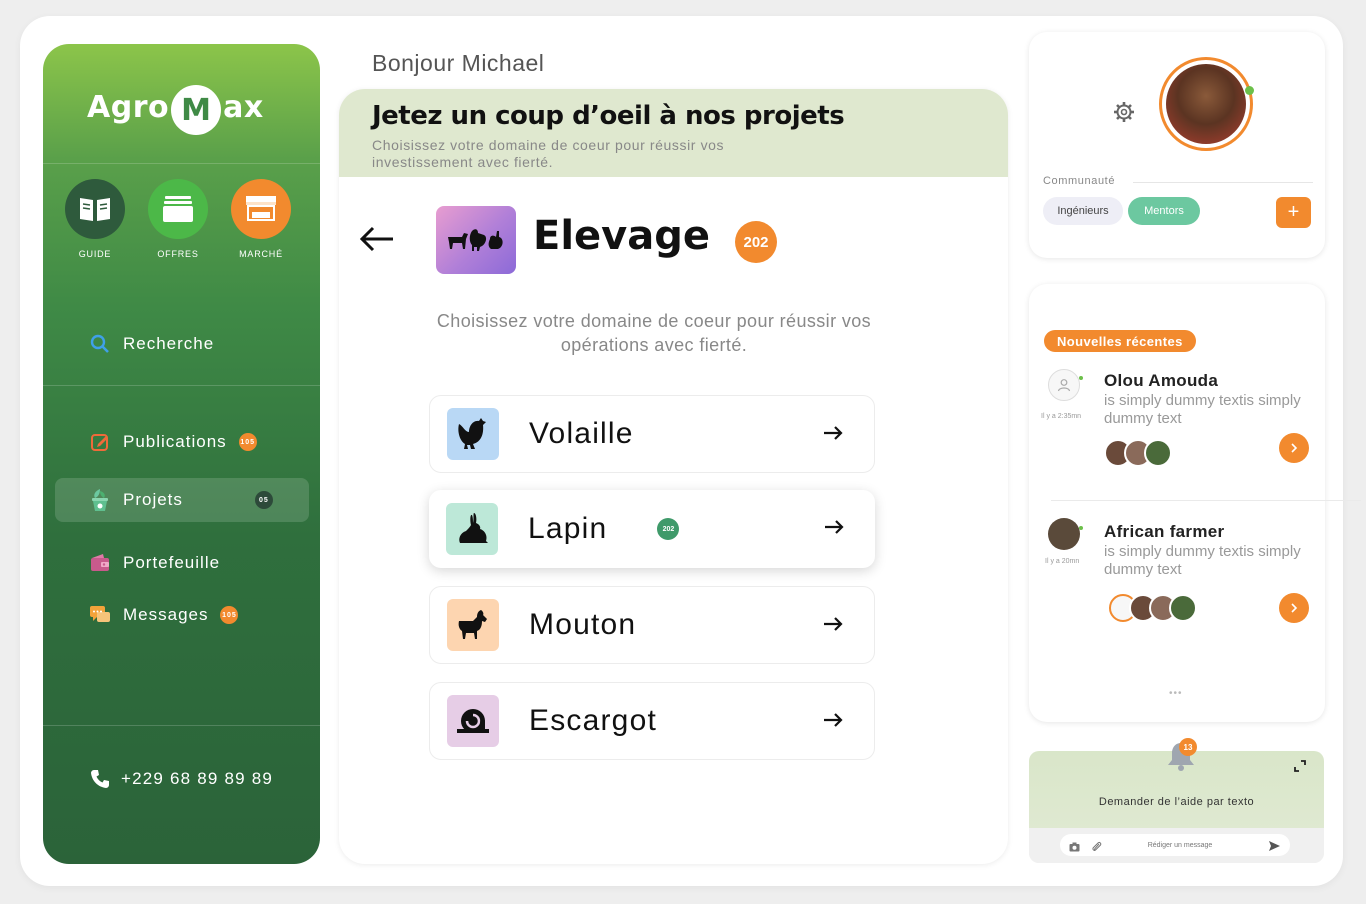 The image size is (1366, 904). What do you see at coordinates (1062, 561) in the screenshot?
I see `news-time: Il y a 20mn` at bounding box center [1062, 561].